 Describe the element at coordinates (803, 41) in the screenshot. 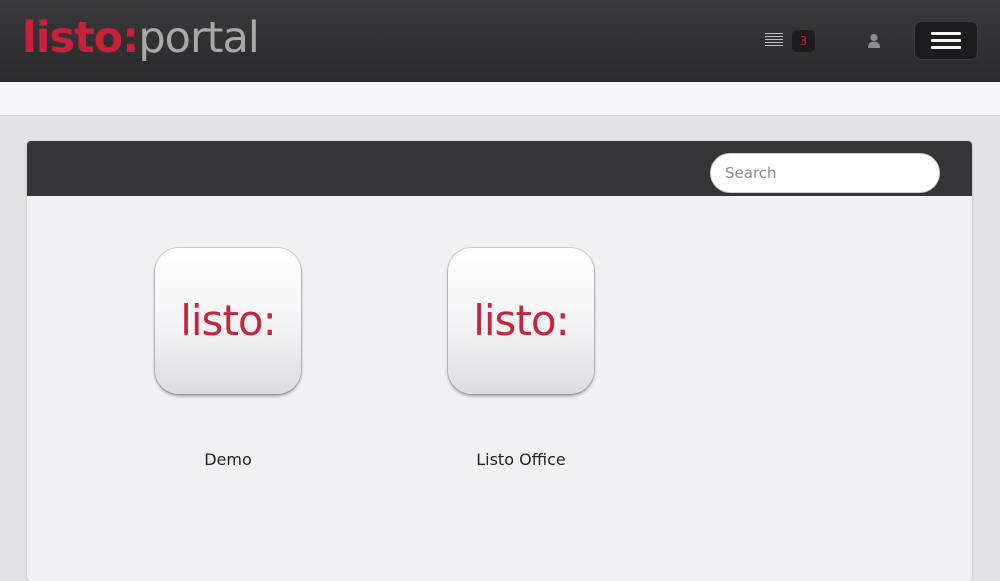

I see `notification-count-badge: 3` at that location.